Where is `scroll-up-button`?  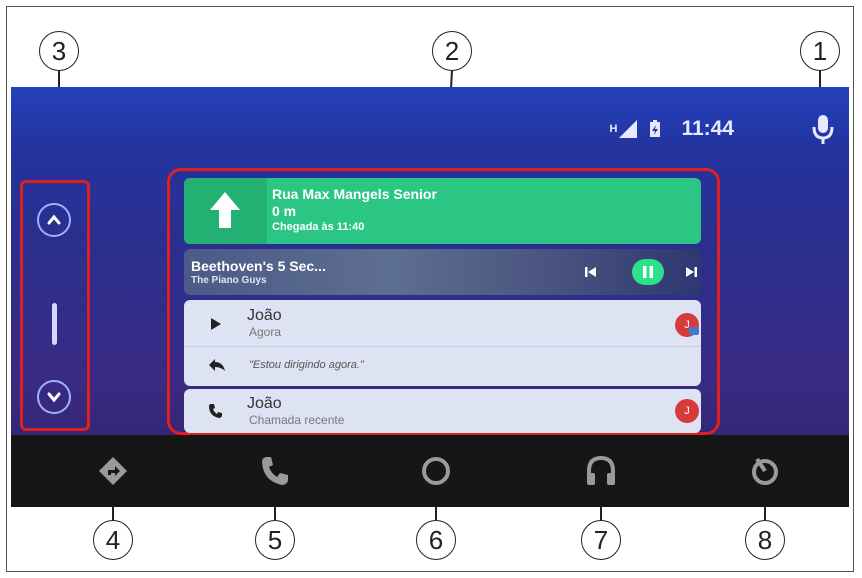
scroll-up-button is located at coordinates (54, 220).